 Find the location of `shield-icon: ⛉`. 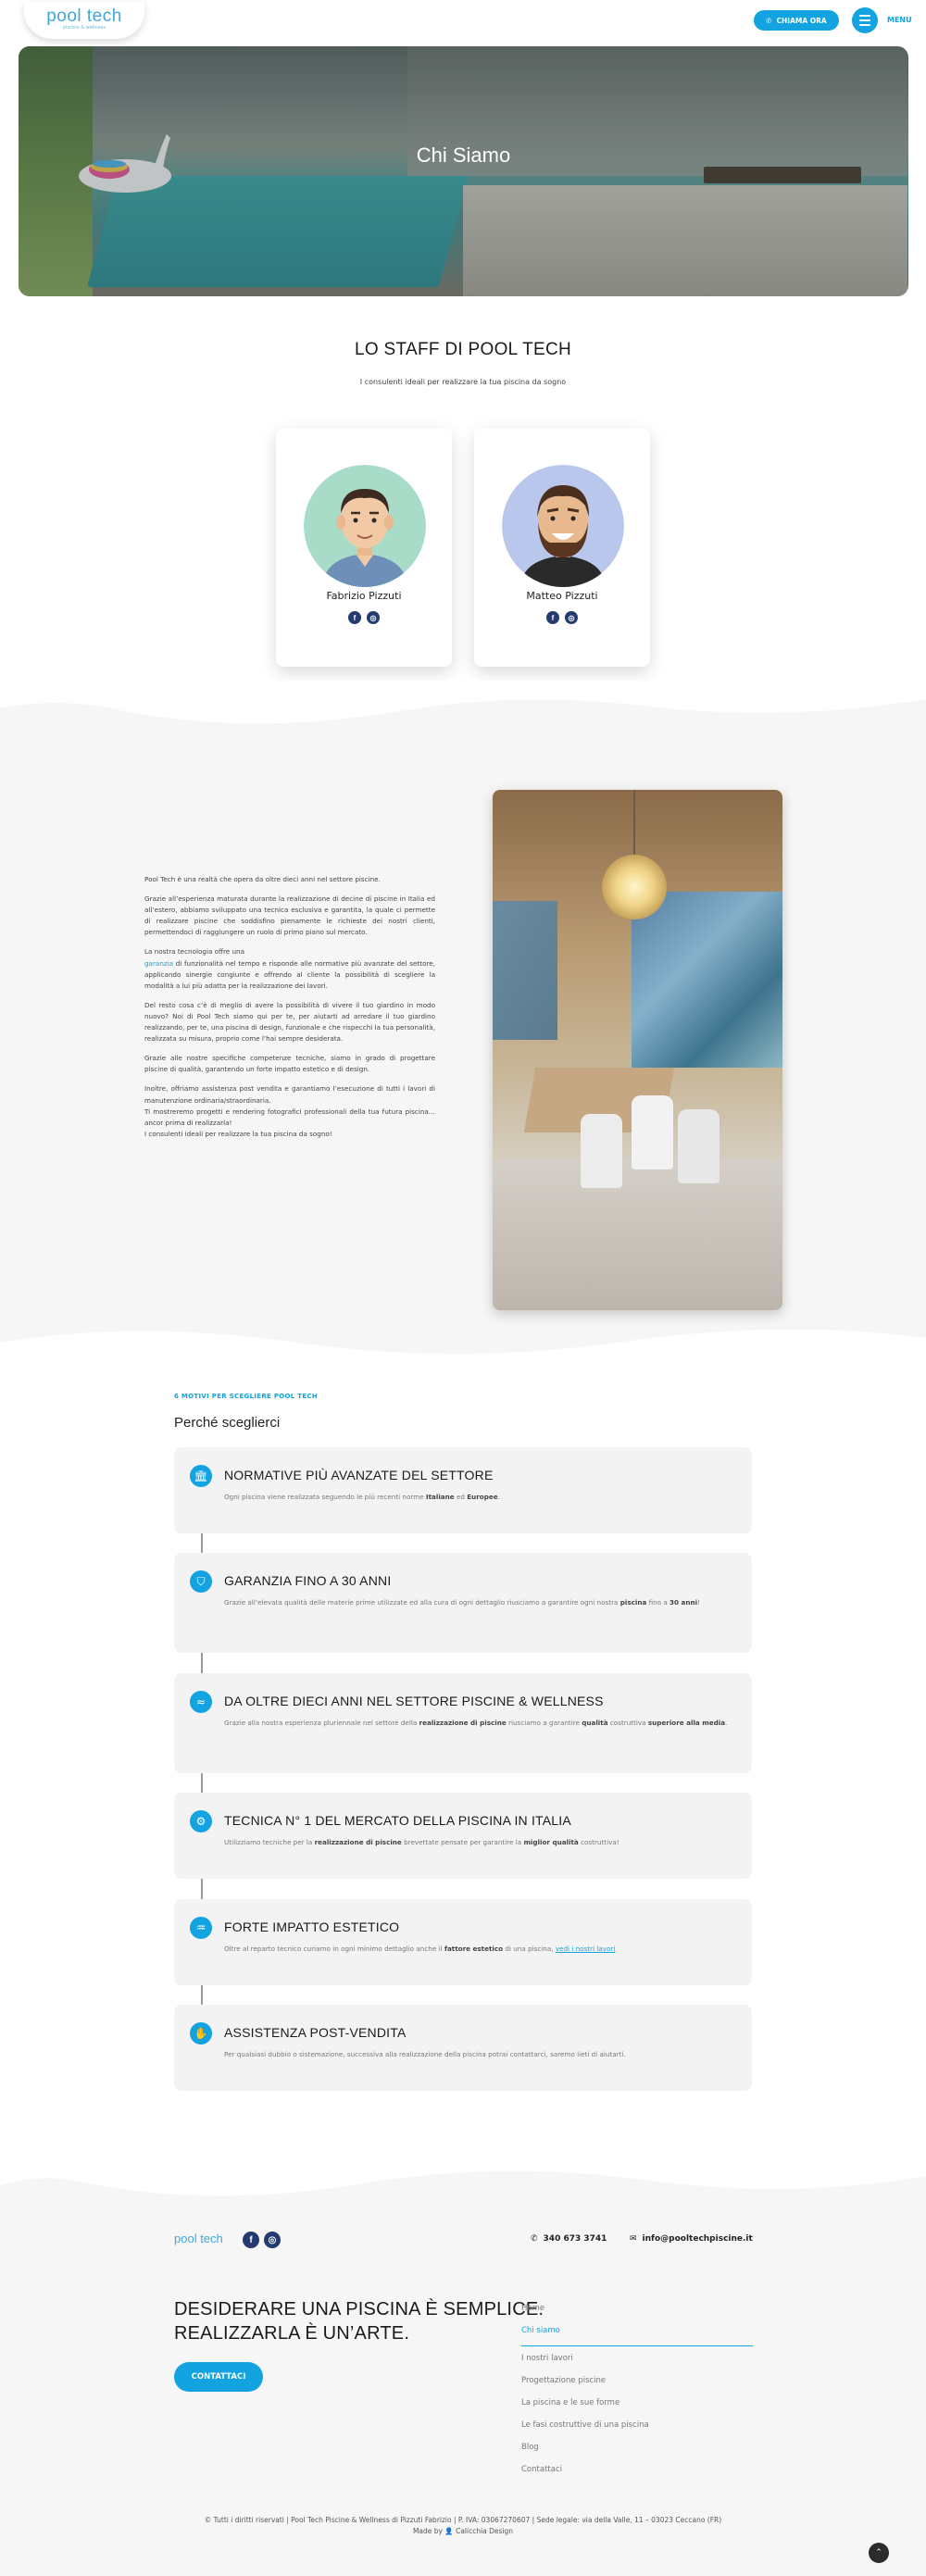

shield-icon: ⛉ is located at coordinates (201, 1581).